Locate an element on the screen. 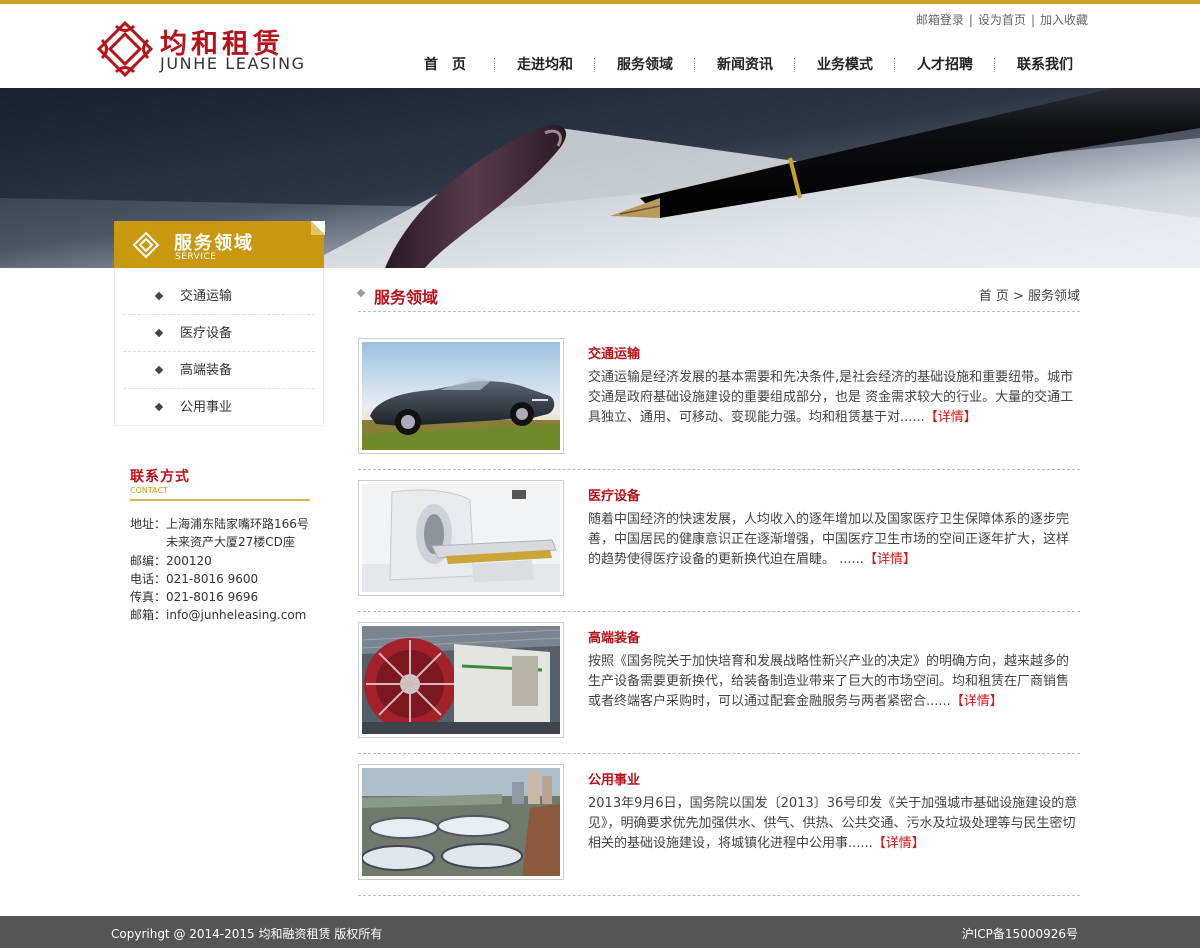 Image resolution: width=1200 pixels, height=948 pixels. sidebar-item-label: 医疗设备 is located at coordinates (206, 333).